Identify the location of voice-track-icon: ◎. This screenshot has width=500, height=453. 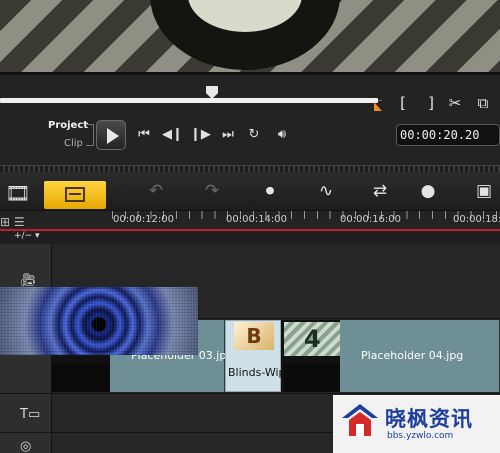
(34, 445).